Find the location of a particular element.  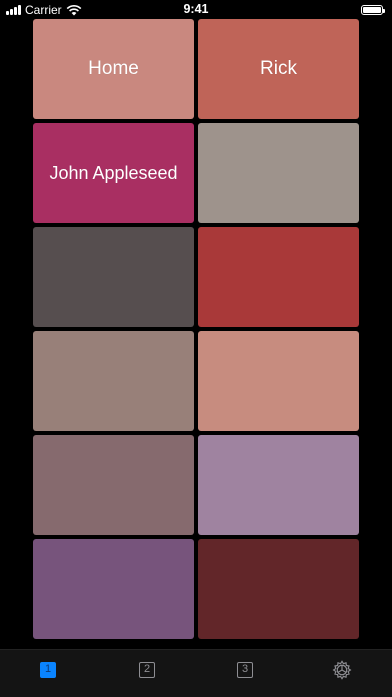

tile-john-appleseed: John Appleseed is located at coordinates (113, 173).